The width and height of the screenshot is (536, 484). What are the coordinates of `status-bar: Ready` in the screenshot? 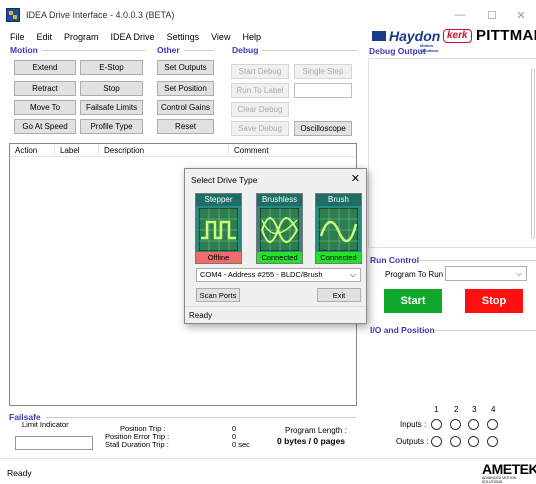 It's located at (268, 471).